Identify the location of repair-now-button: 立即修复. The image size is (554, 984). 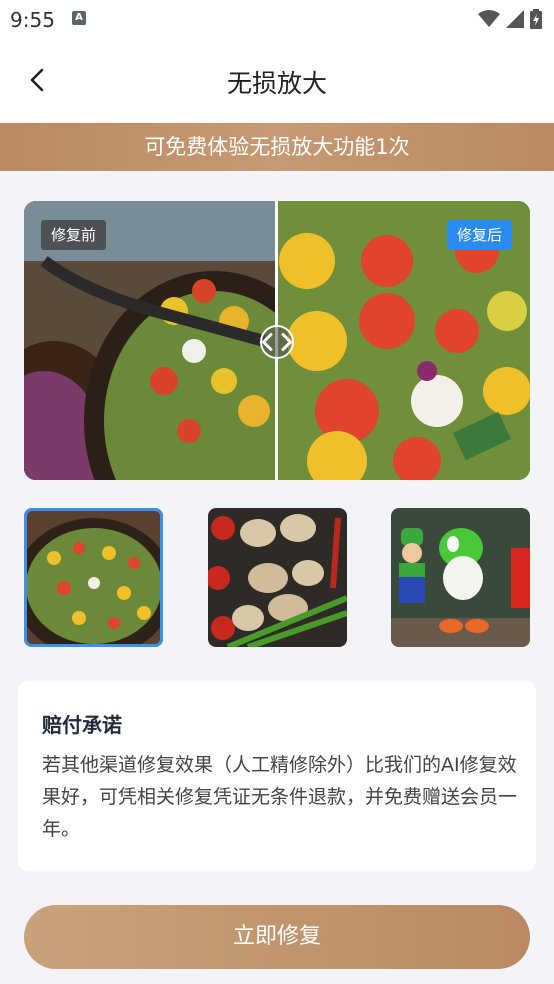
(277, 937).